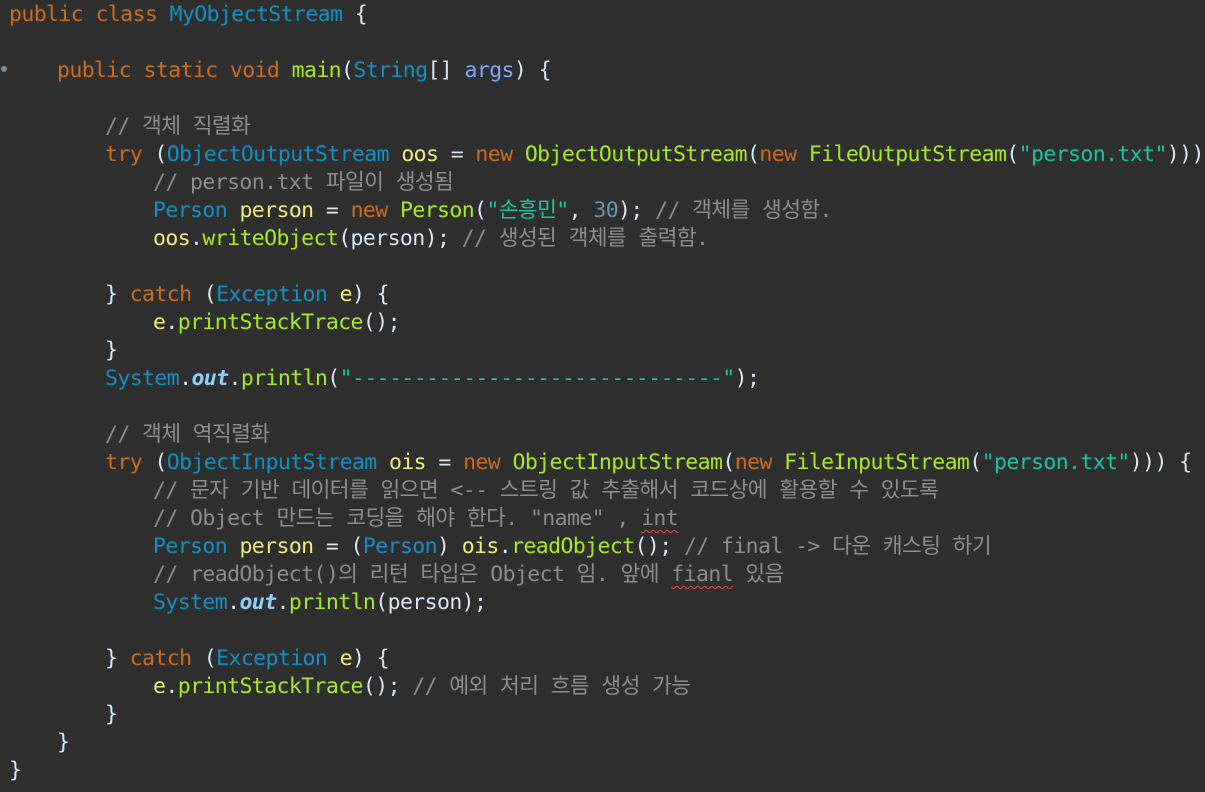  What do you see at coordinates (160, 658) in the screenshot?
I see `code-token: catch` at bounding box center [160, 658].